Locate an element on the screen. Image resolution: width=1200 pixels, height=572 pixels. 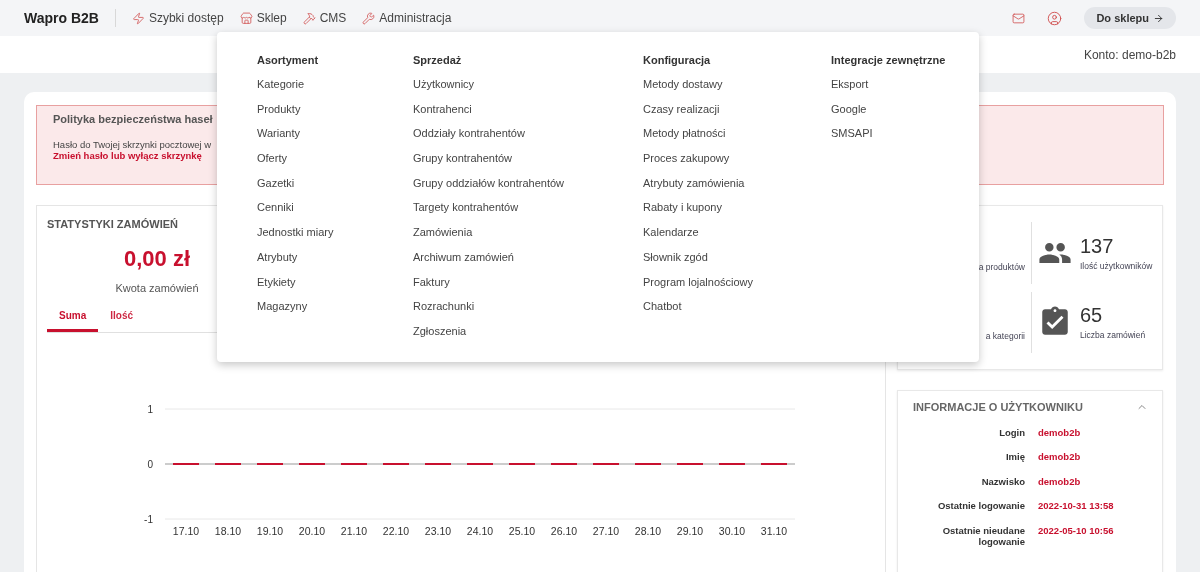
stat-value: 65 is located at coordinates (1092, 316).